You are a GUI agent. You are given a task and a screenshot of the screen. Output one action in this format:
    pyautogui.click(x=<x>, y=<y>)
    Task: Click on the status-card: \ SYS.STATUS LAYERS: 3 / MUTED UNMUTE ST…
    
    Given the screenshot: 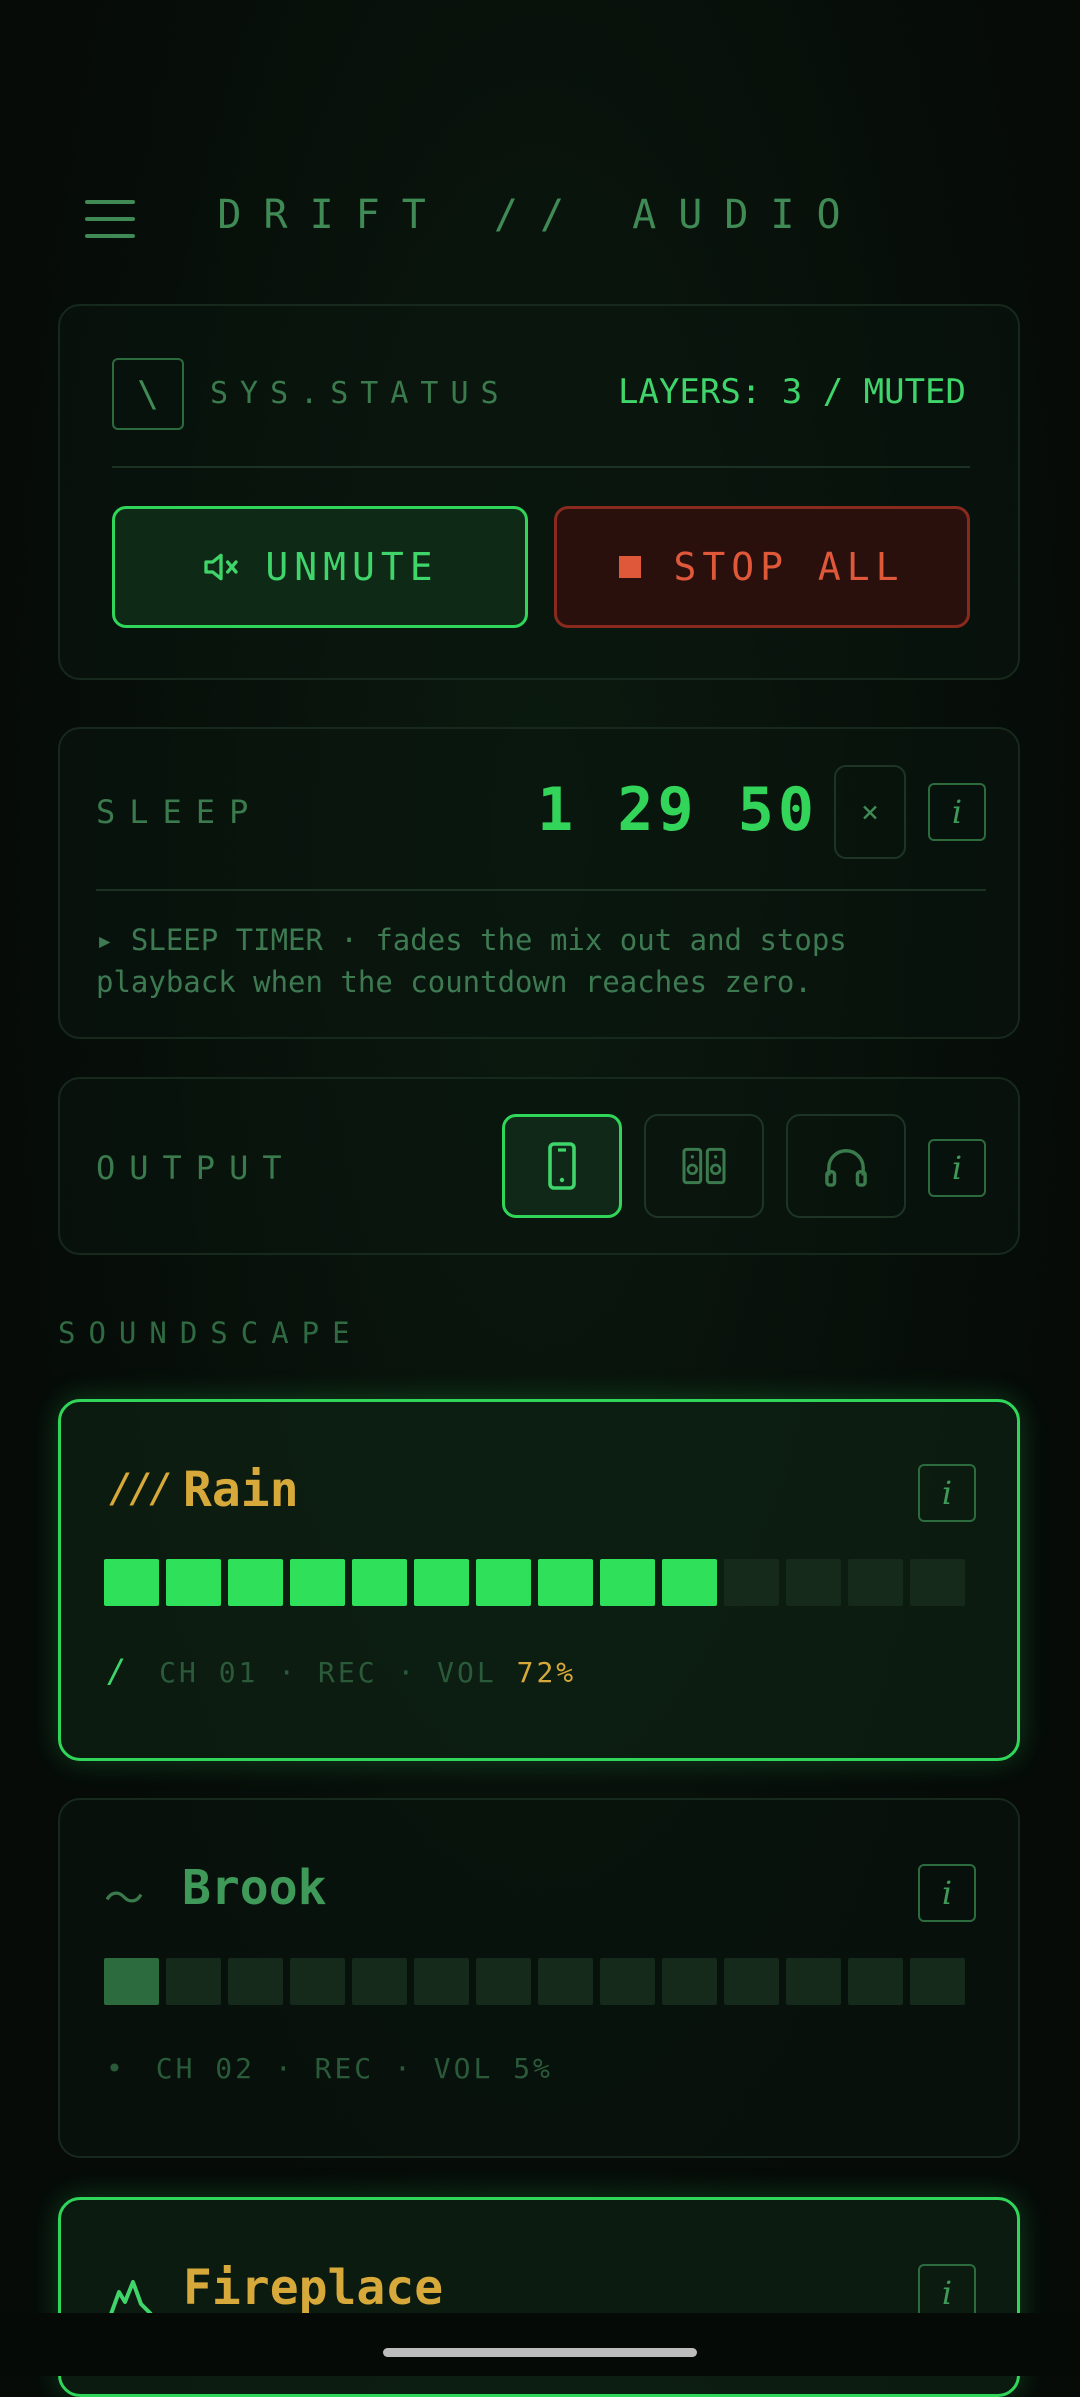 What is the action you would take?
    pyautogui.click(x=539, y=492)
    